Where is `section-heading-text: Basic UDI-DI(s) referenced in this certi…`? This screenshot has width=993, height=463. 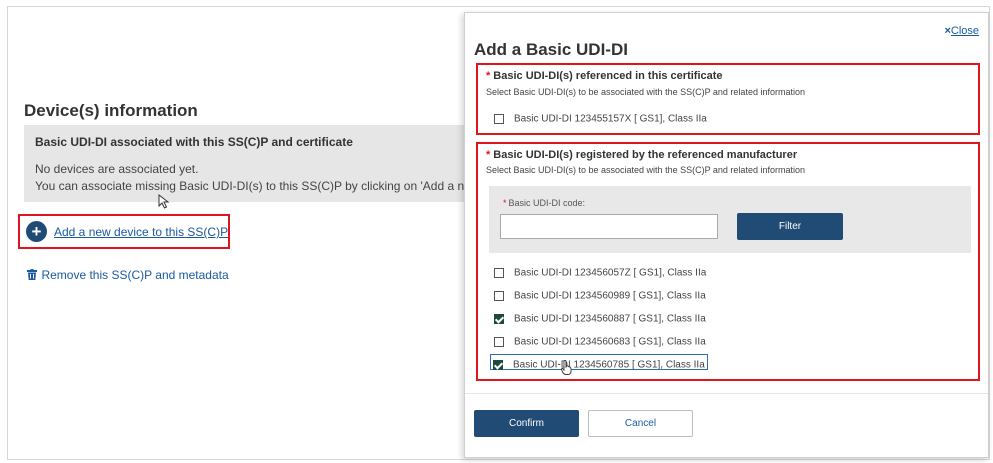 section-heading-text: Basic UDI-DI(s) referenced in this certi… is located at coordinates (608, 76).